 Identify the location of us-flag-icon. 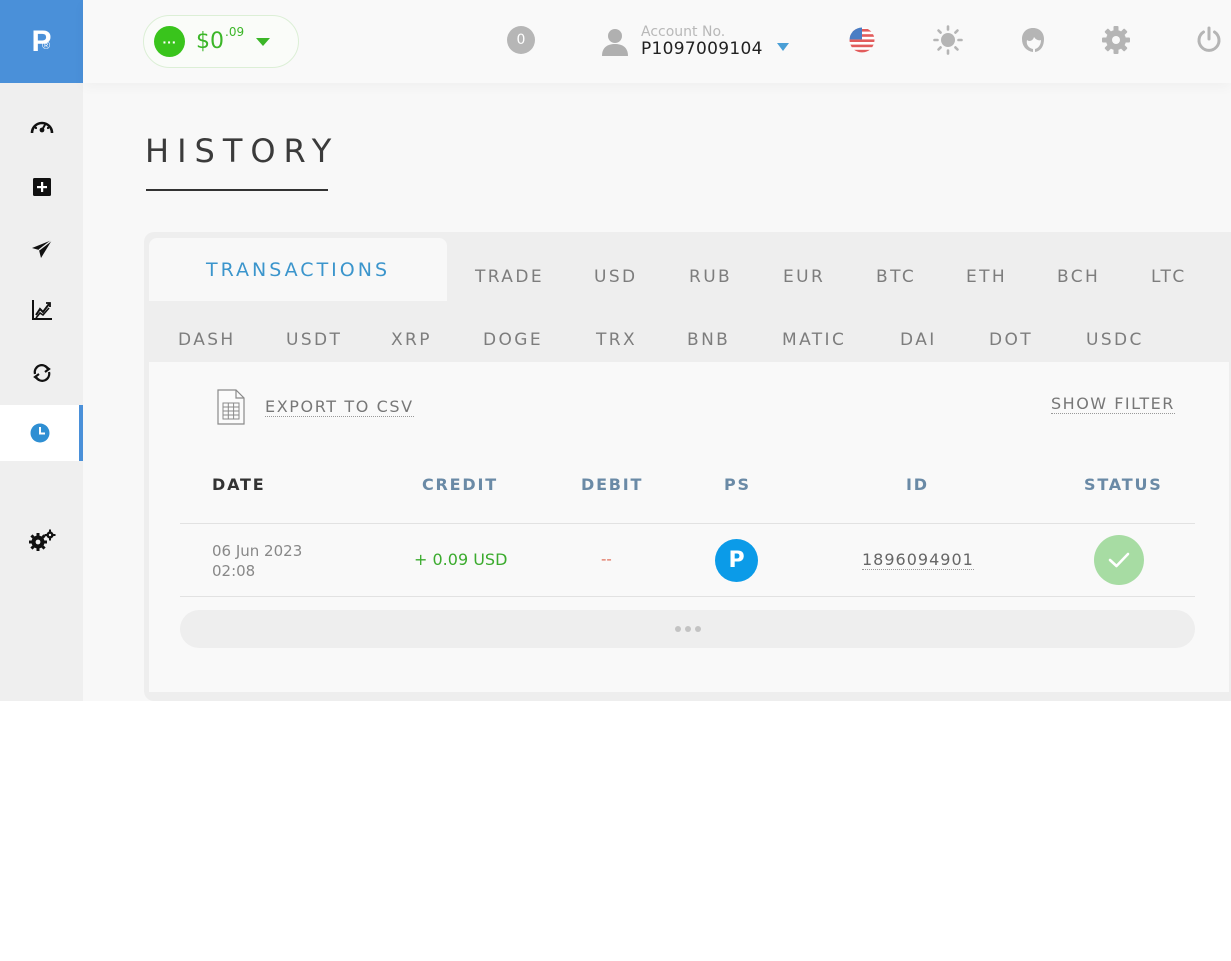
(862, 40).